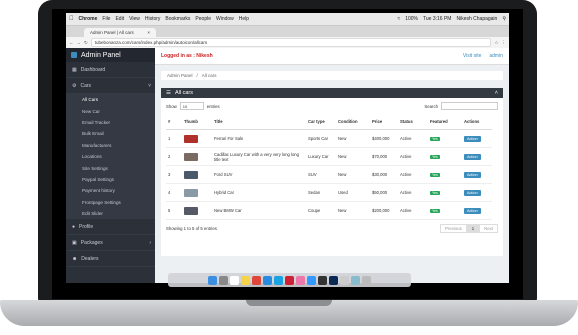 The height and width of the screenshot is (335, 578). I want to click on sidebar-item-payment-history: Payment history, so click(110, 190).